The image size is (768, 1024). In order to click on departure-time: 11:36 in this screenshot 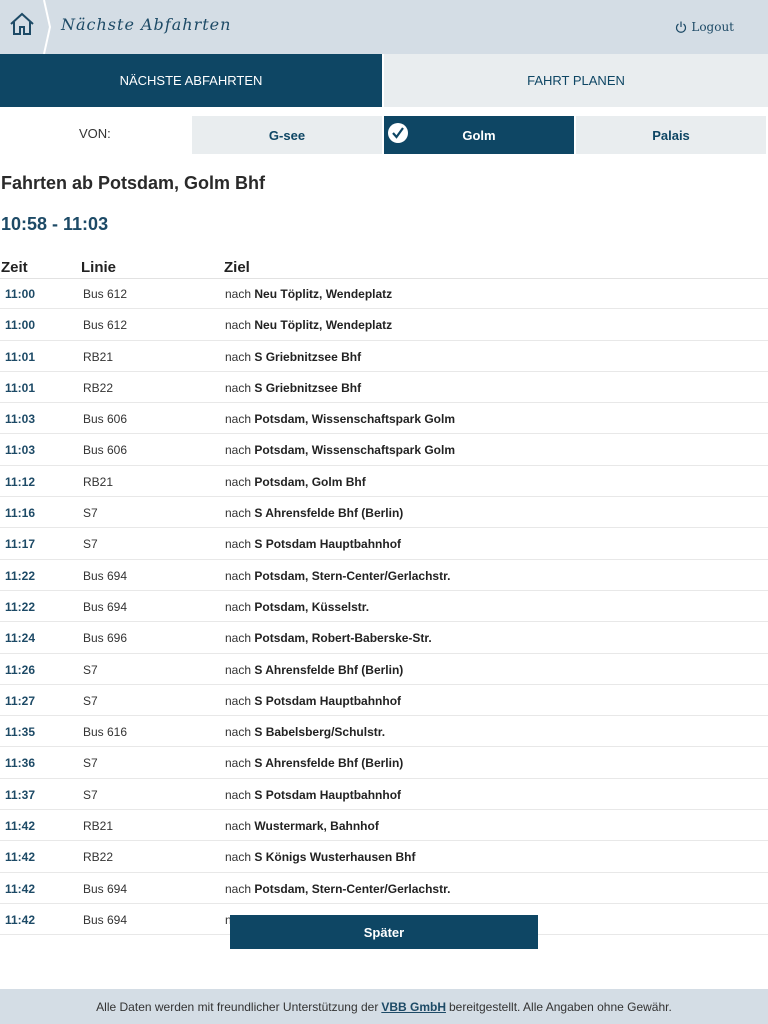, I will do `click(20, 763)`.